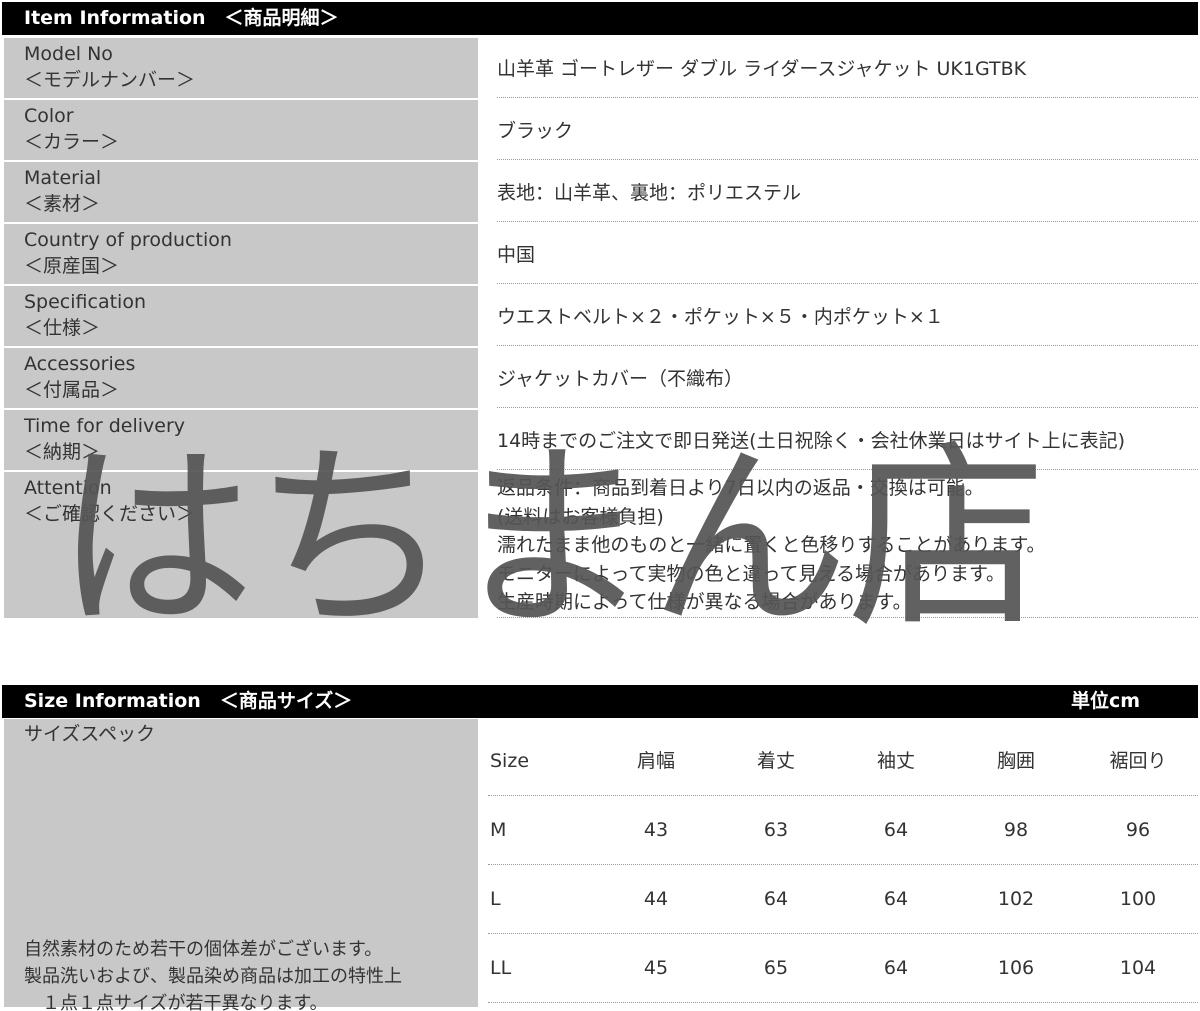 This screenshot has width=1200, height=1011. I want to click on item-row-value-line: (送料はお客様負担), so click(580, 516).